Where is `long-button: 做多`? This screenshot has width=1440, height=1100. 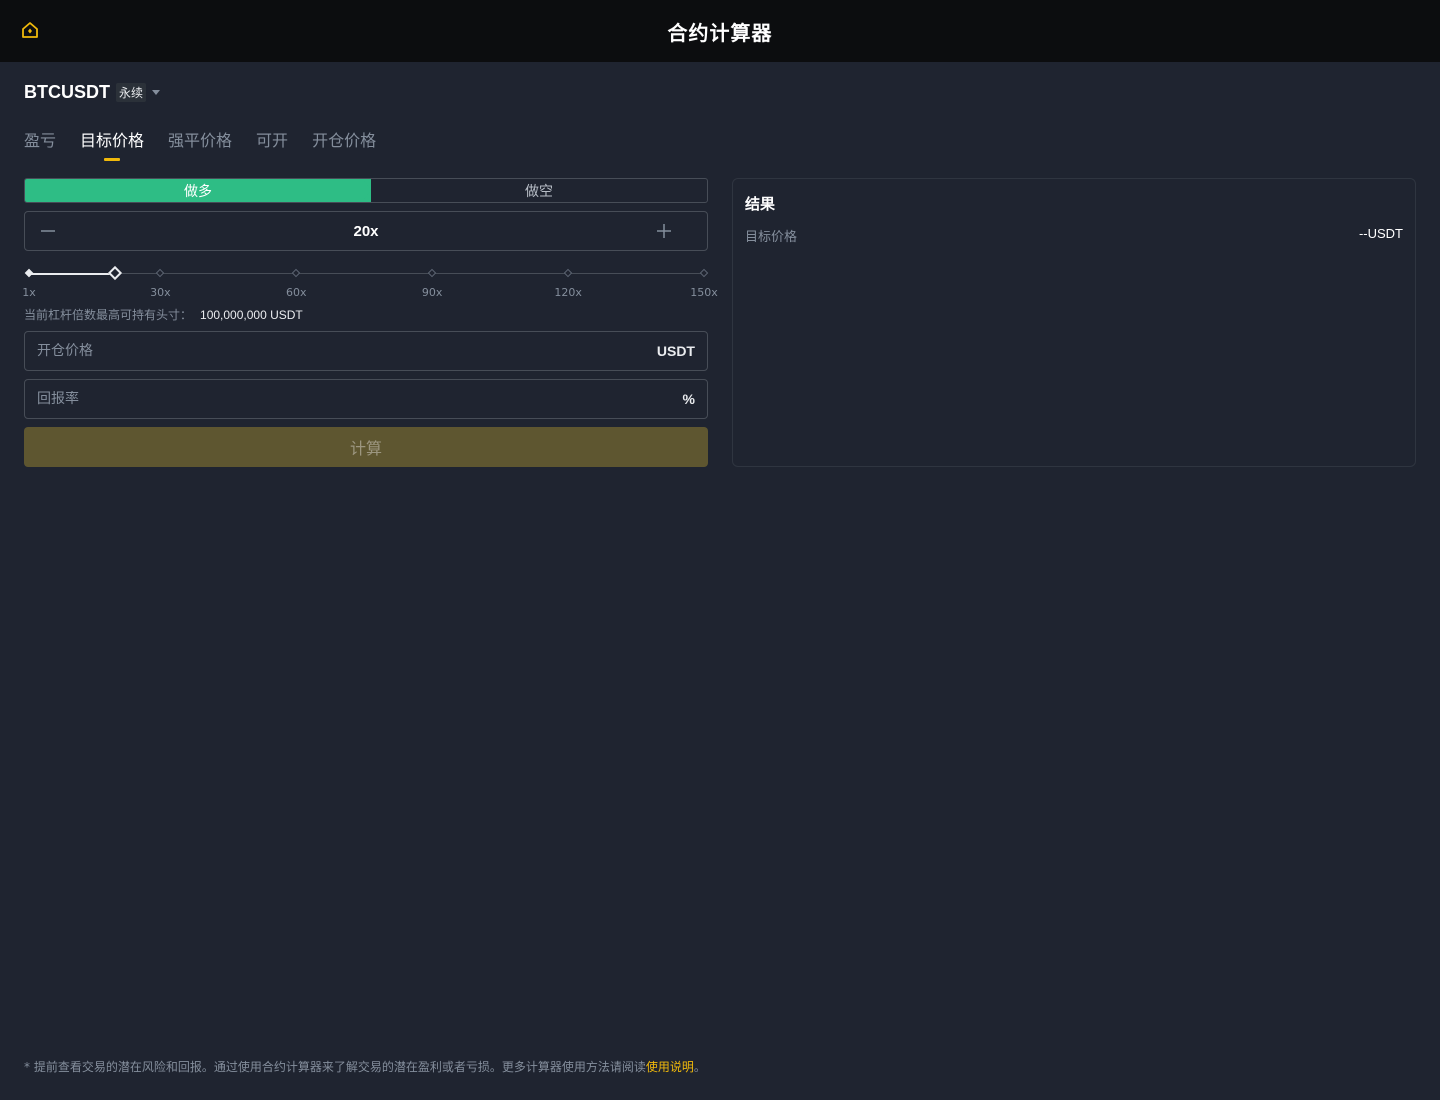 long-button: 做多 is located at coordinates (198, 190).